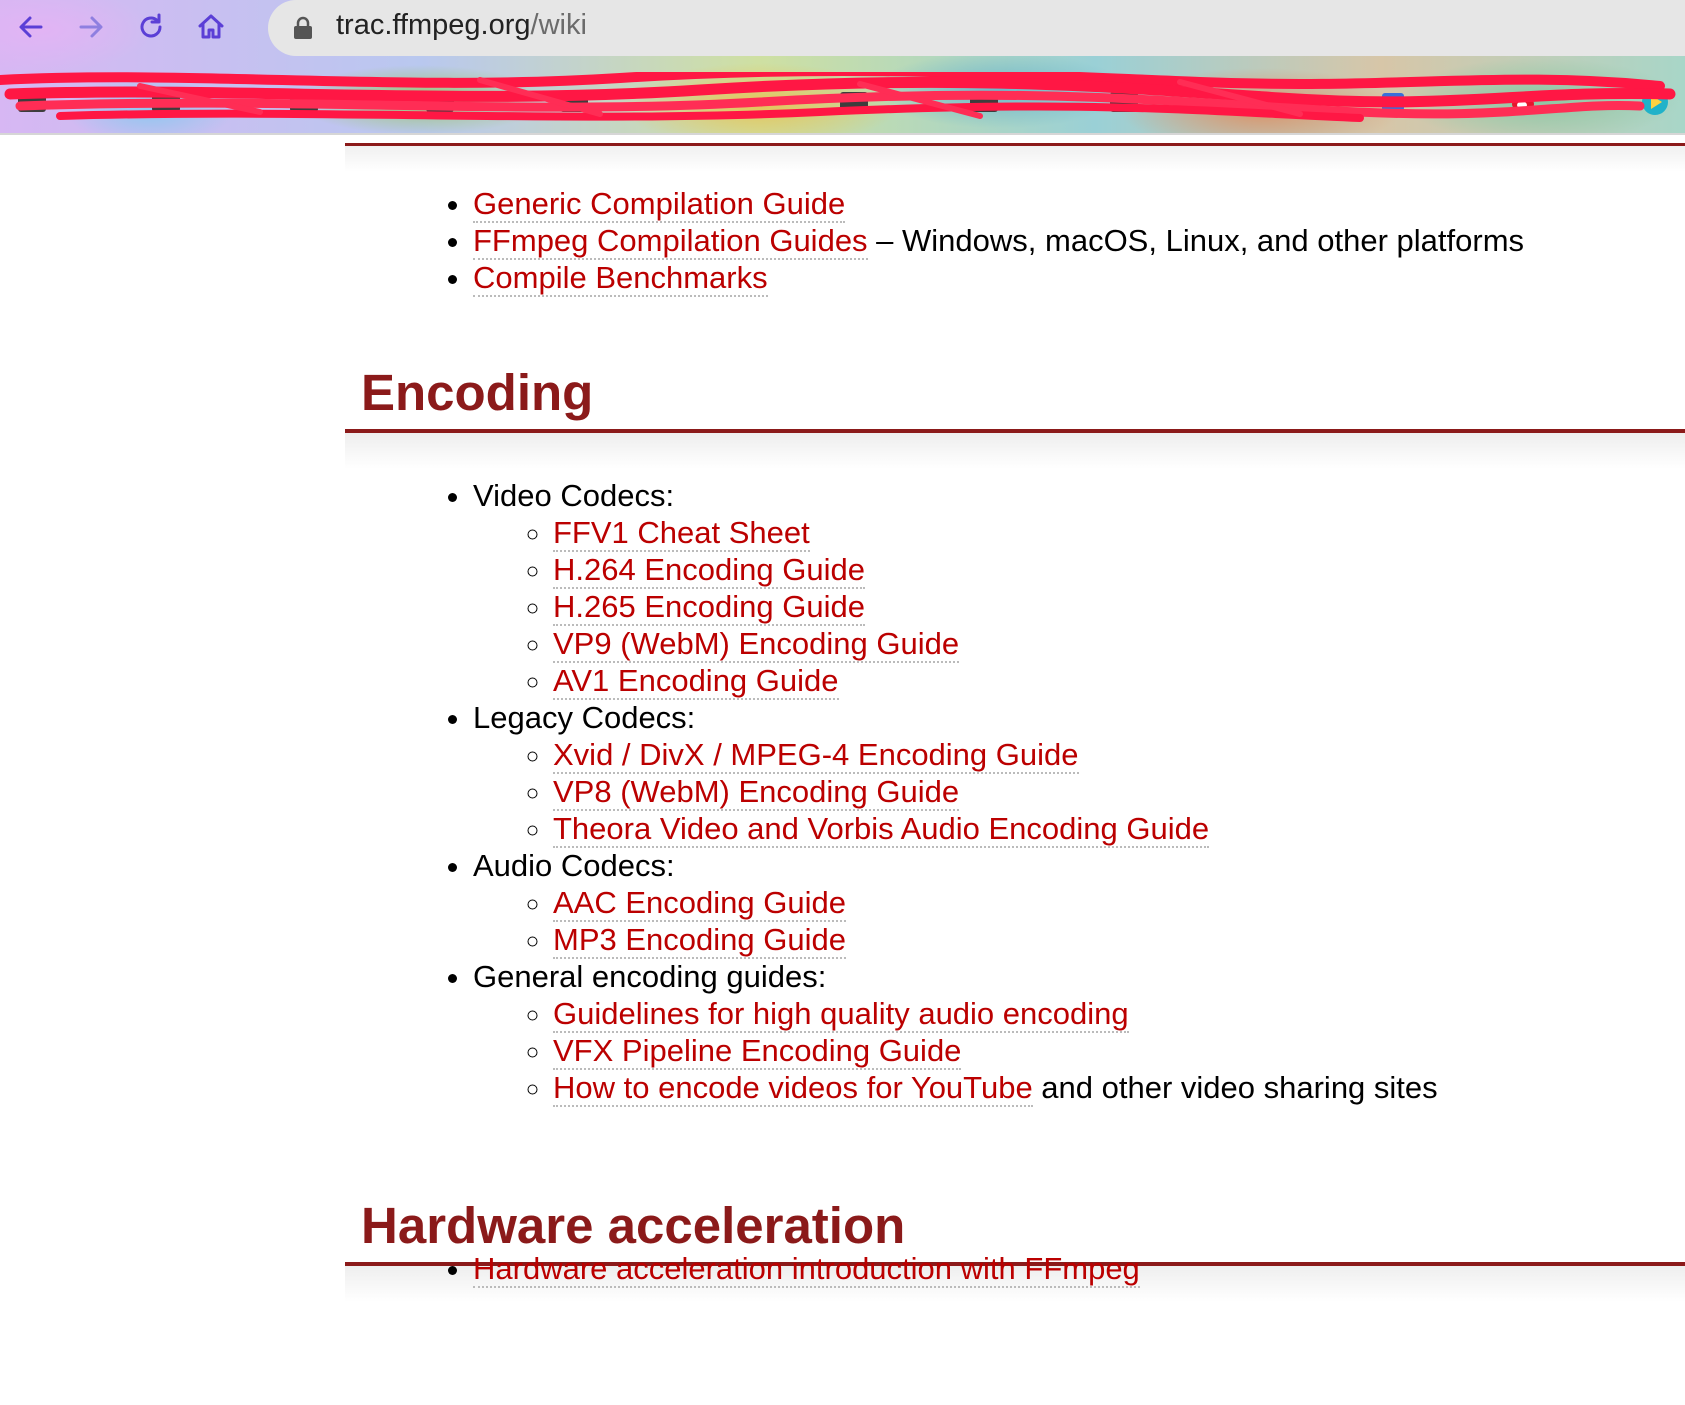 The image size is (1685, 1405). Describe the element at coordinates (995, 792) in the screenshot. I see `list-item: VP8 (WebM) Encoding Guide` at that location.